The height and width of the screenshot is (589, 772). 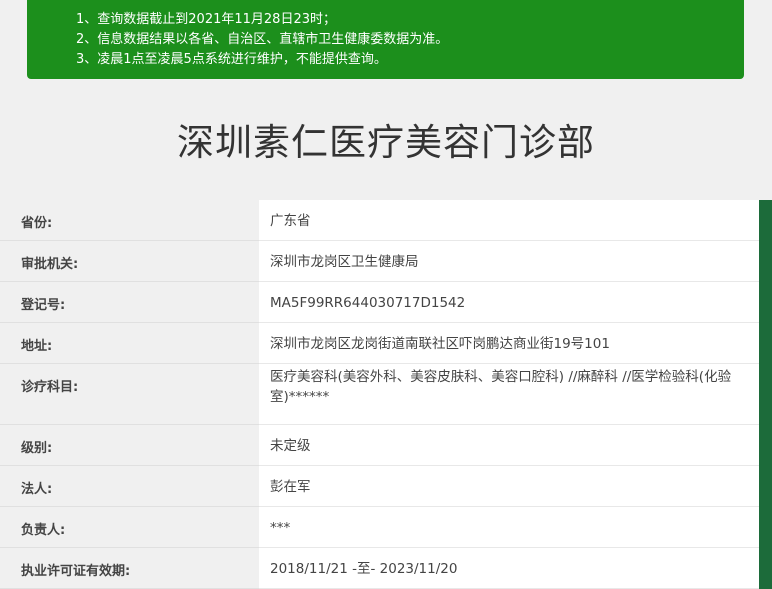 I want to click on notice-line-3: 3、凌晨1点至凌晨5点系统进行维护，不能提供查询。, so click(x=231, y=59).